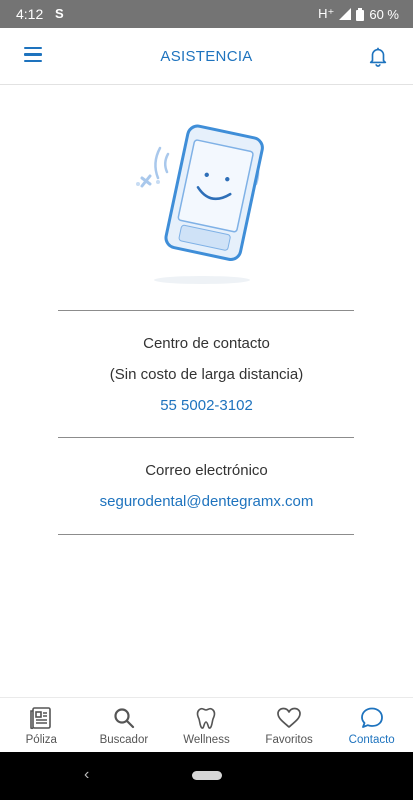 Image resolution: width=413 pixels, height=800 pixels. I want to click on contact-center-note: (Sin costo de larga distancia), so click(206, 374).